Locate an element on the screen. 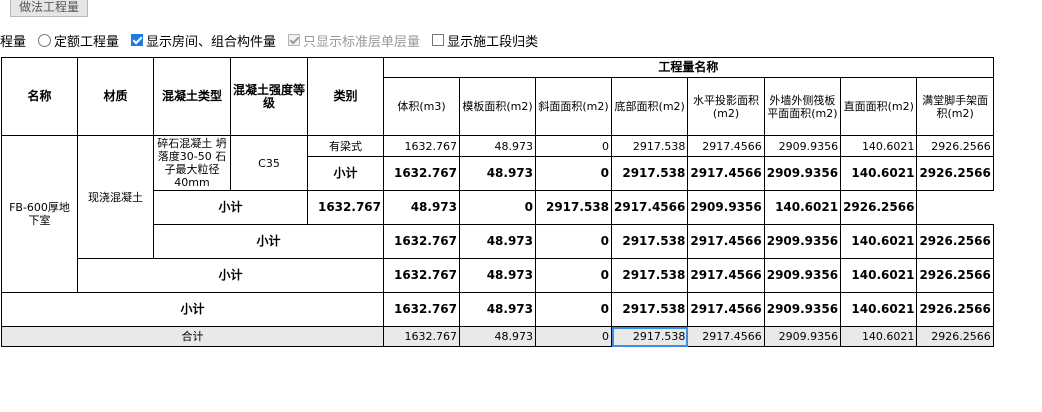 The image size is (1042, 412). checkbox-only-standard-label: 只显示标准层单层量 is located at coordinates (362, 42).